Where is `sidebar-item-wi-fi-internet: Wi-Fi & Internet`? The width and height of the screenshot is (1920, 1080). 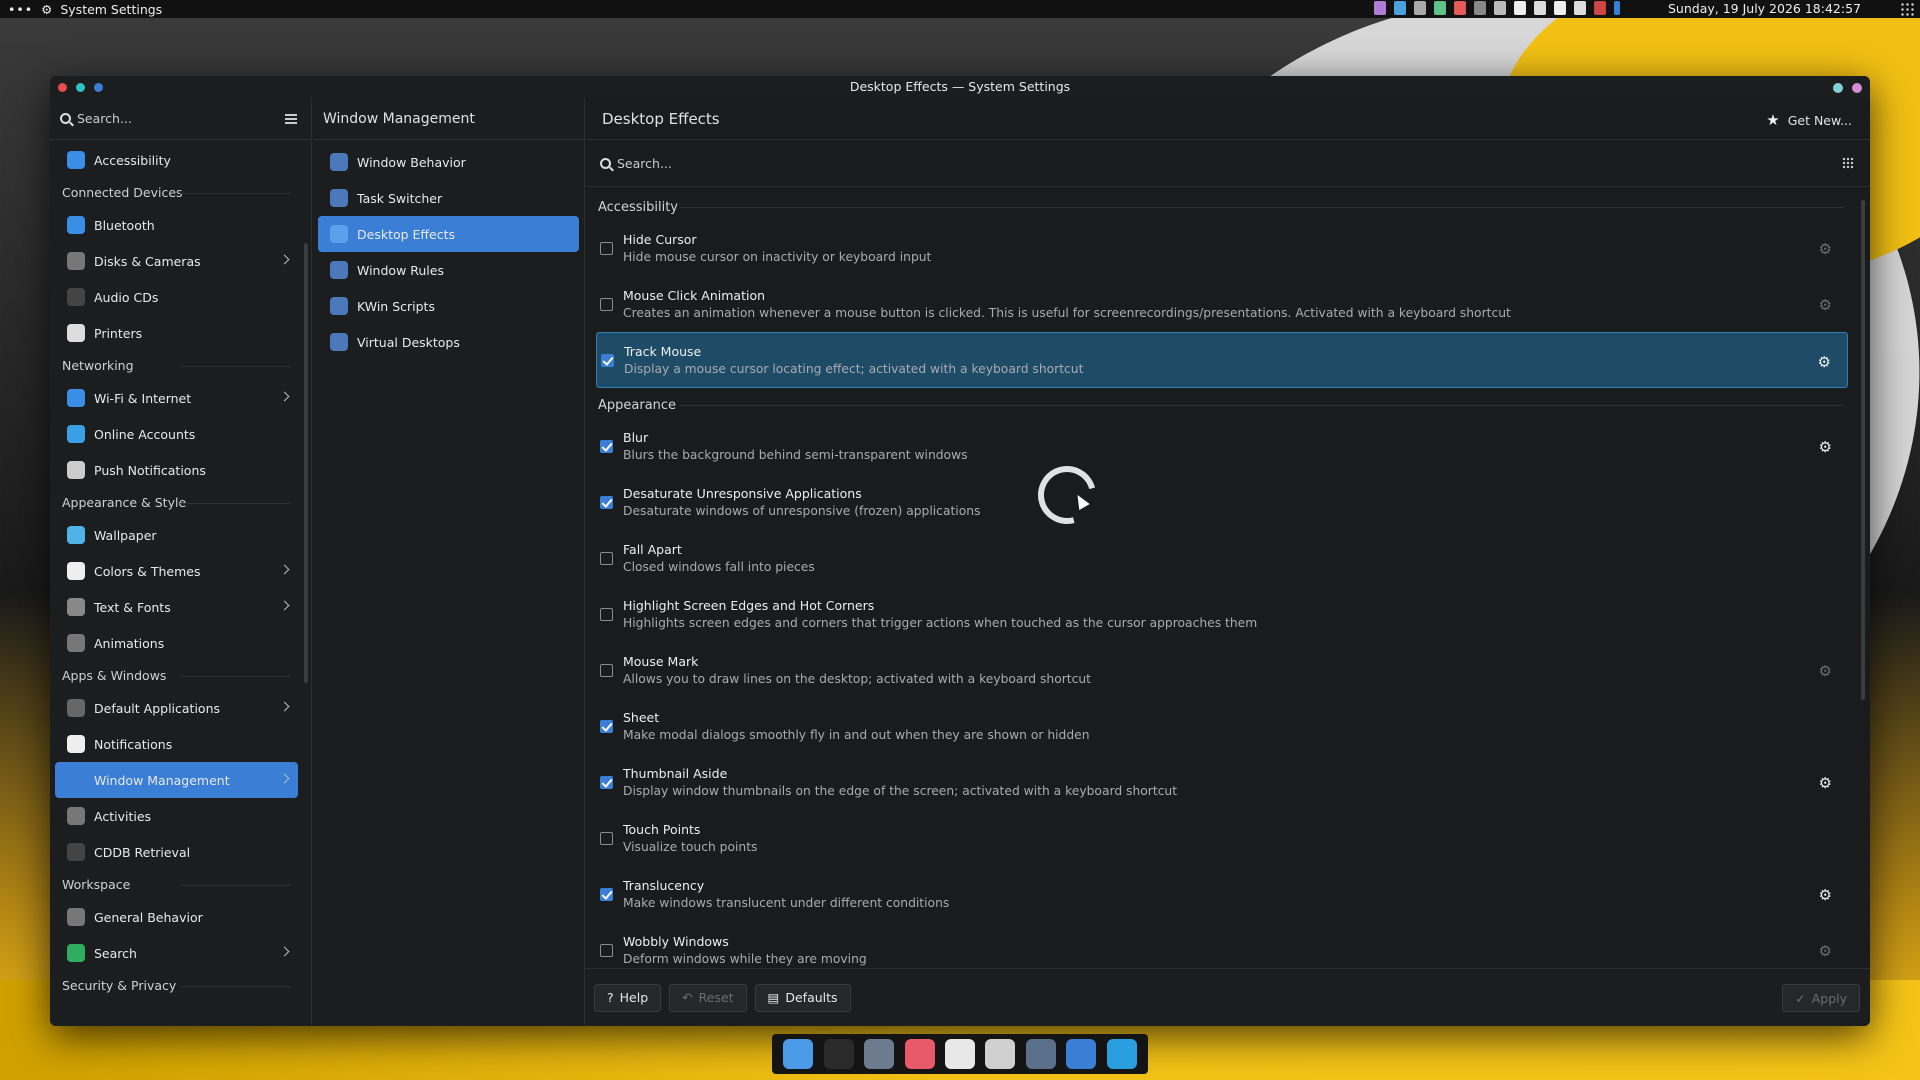 sidebar-item-wi-fi-internet: Wi-Fi & Internet is located at coordinates (176, 398).